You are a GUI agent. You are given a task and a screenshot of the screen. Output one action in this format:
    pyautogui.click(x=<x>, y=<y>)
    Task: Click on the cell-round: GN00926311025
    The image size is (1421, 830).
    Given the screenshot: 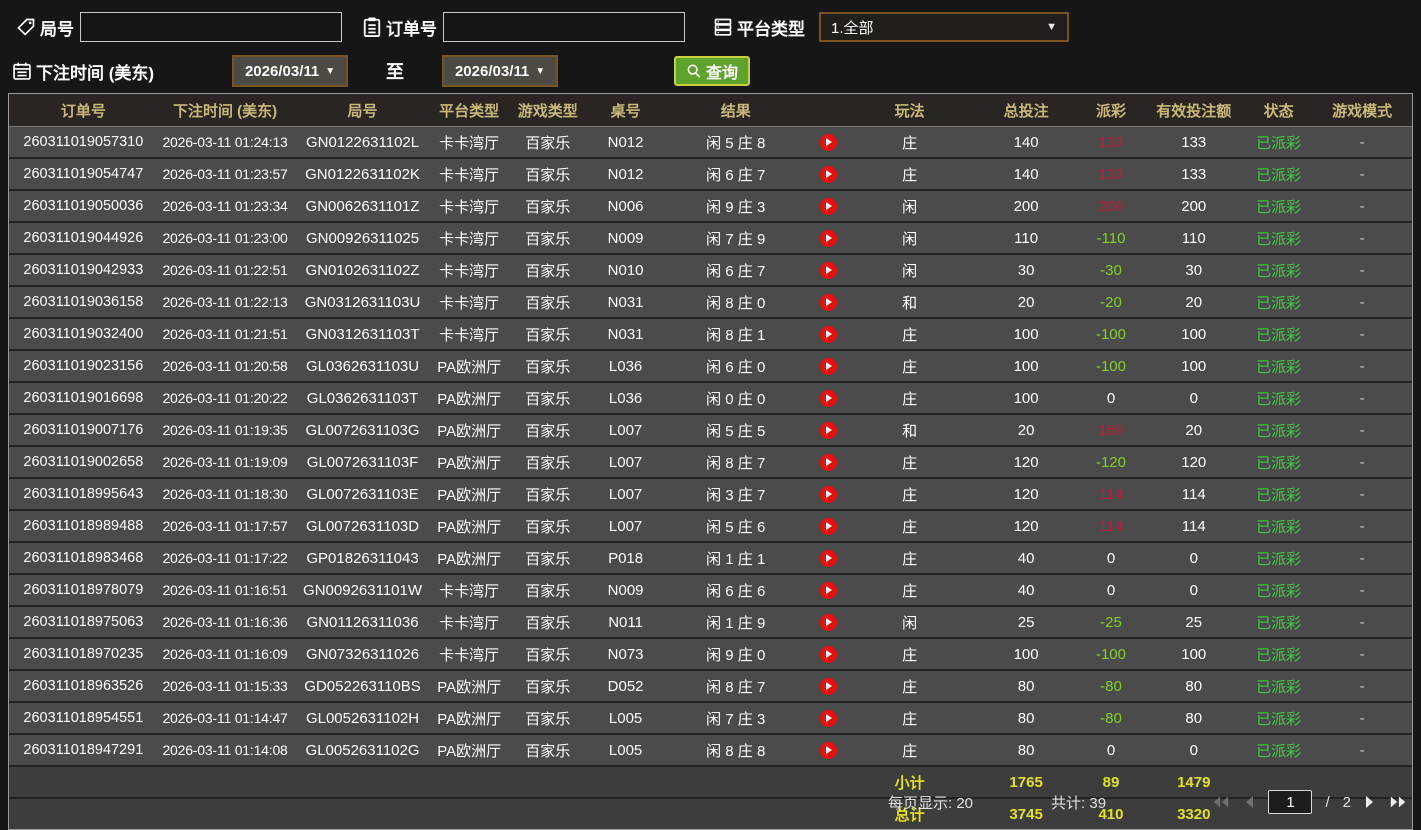 What is the action you would take?
    pyautogui.click(x=362, y=238)
    